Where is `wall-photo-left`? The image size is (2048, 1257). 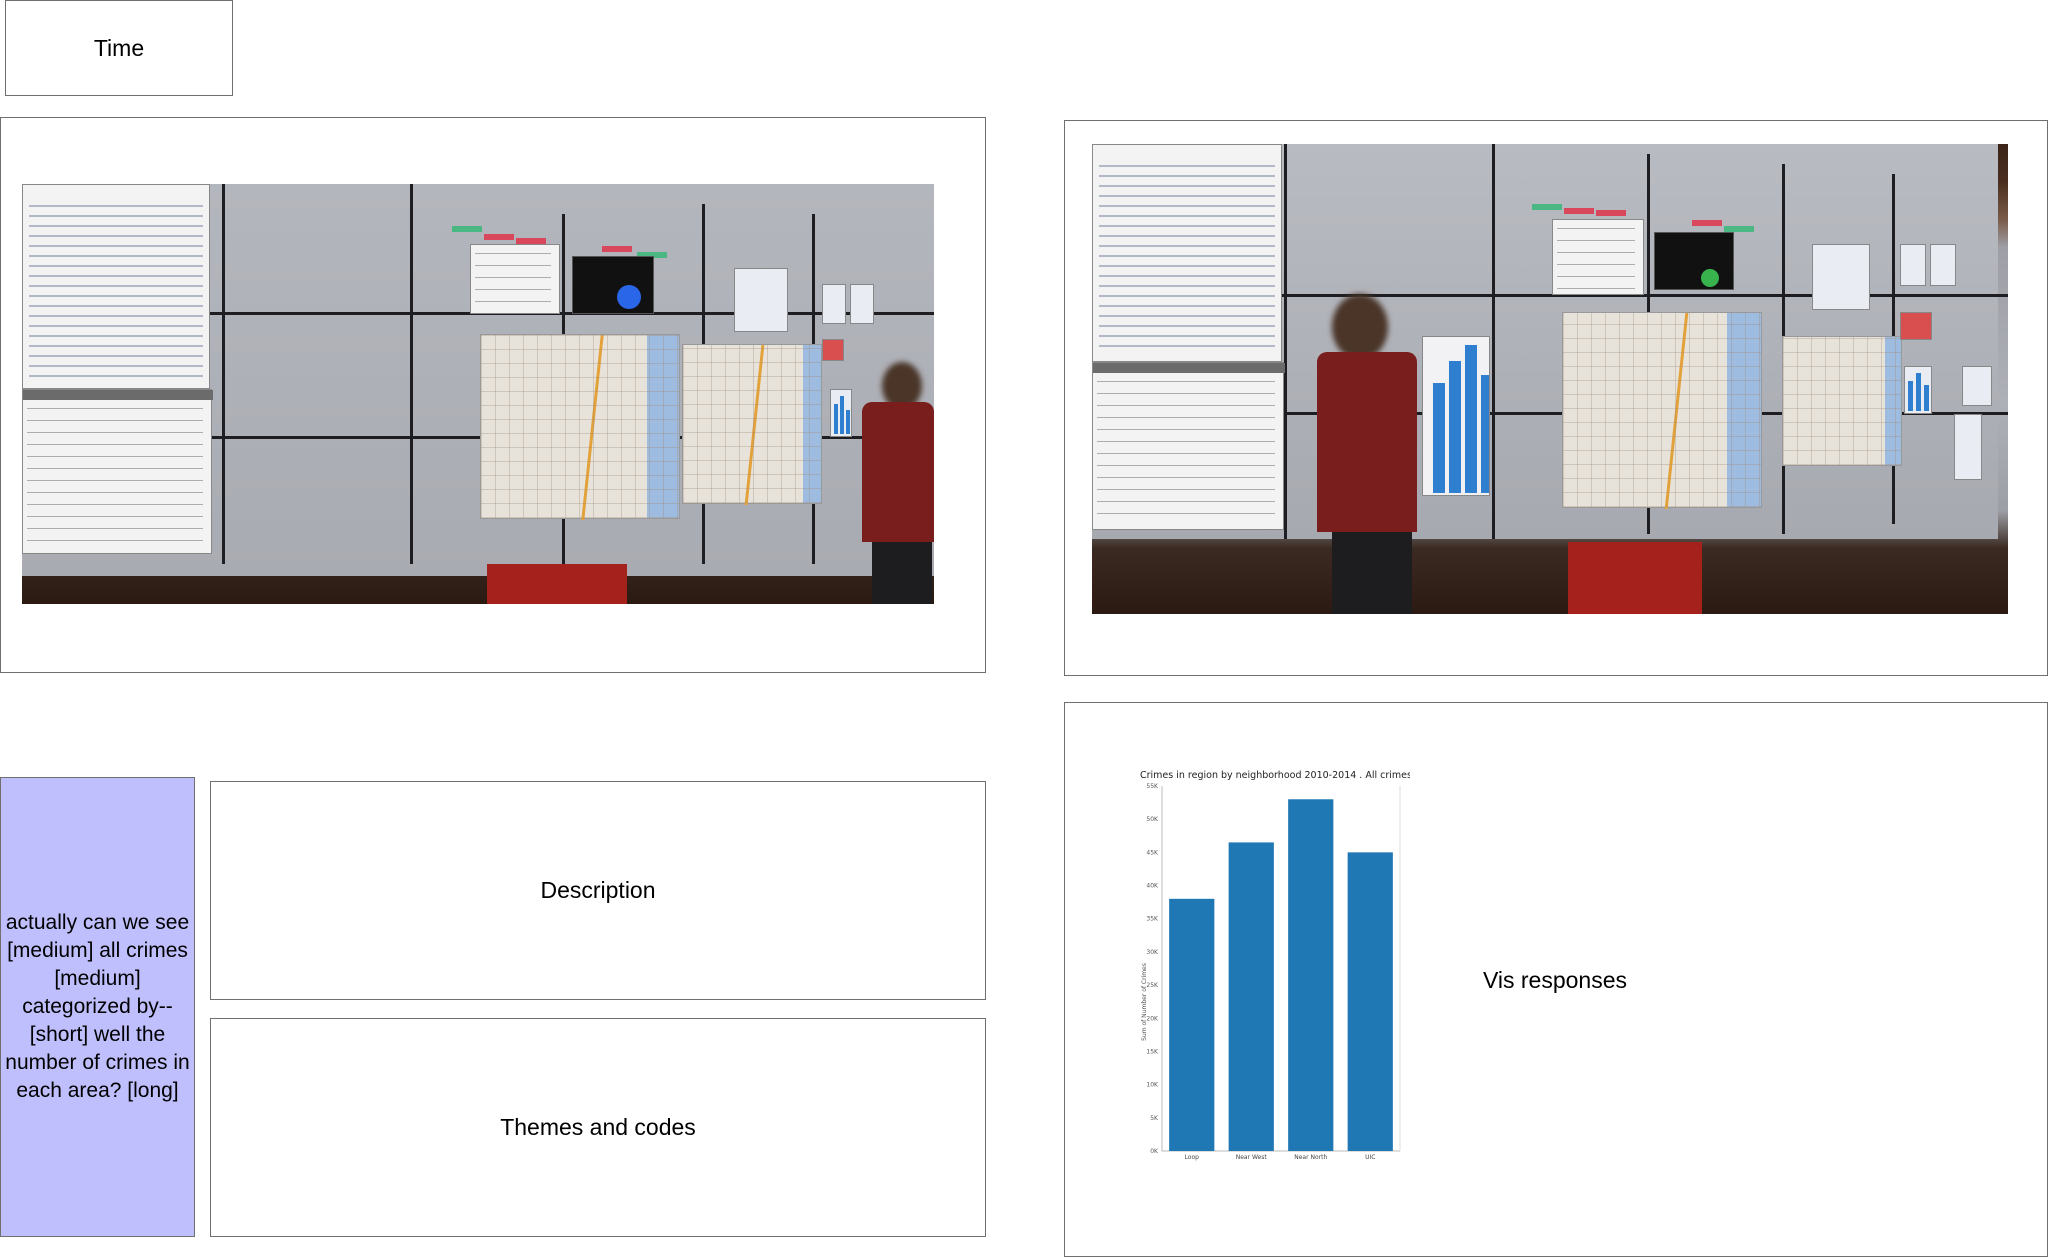 wall-photo-left is located at coordinates (478, 394).